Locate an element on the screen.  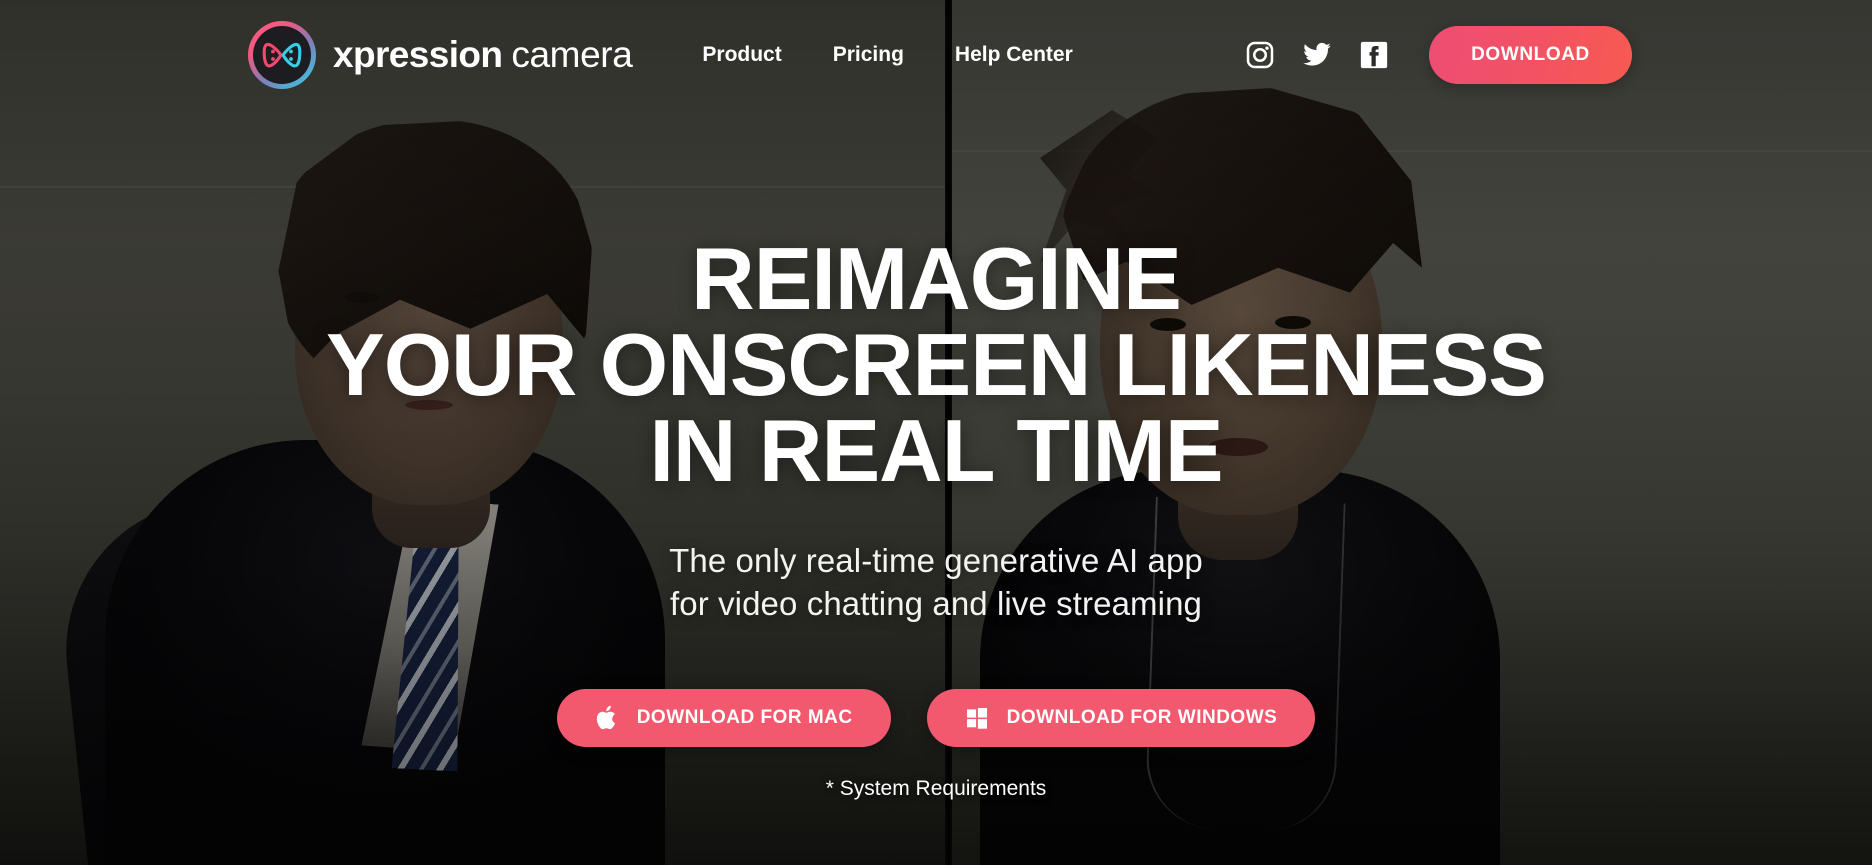
download-for-windows-label: DOWNLOAD FOR WINDOWS is located at coordinates (1142, 717).